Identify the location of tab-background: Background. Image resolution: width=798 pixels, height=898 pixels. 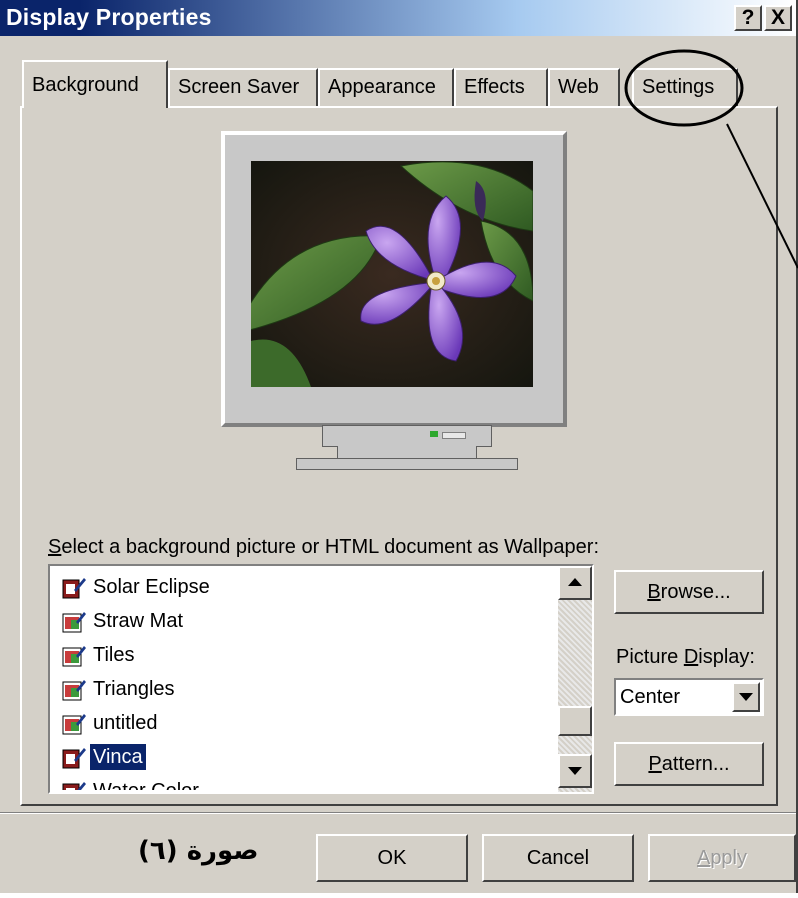
(95, 84).